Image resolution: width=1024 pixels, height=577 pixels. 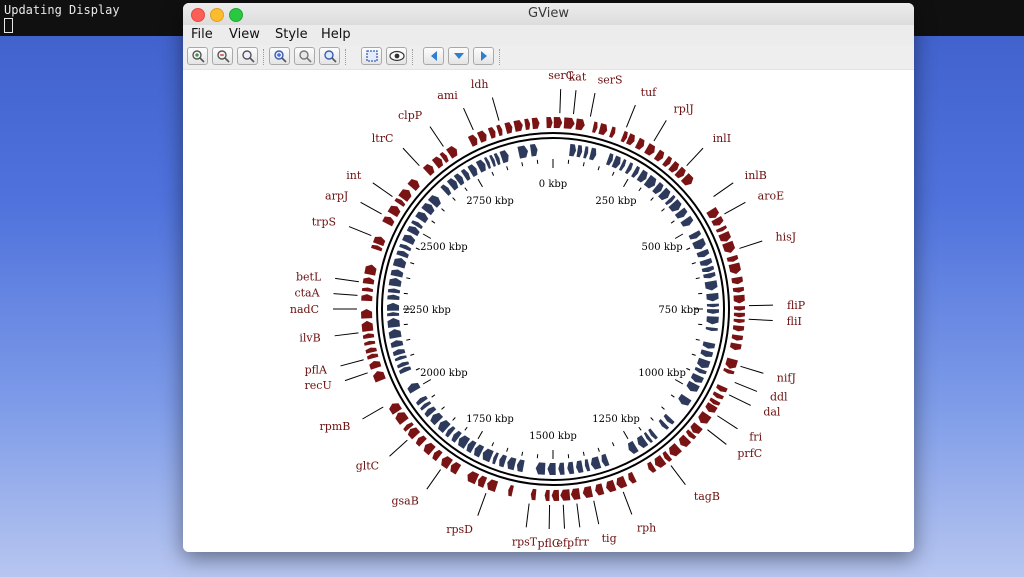 I want to click on gene-label-betL: betL, so click(x=309, y=276).